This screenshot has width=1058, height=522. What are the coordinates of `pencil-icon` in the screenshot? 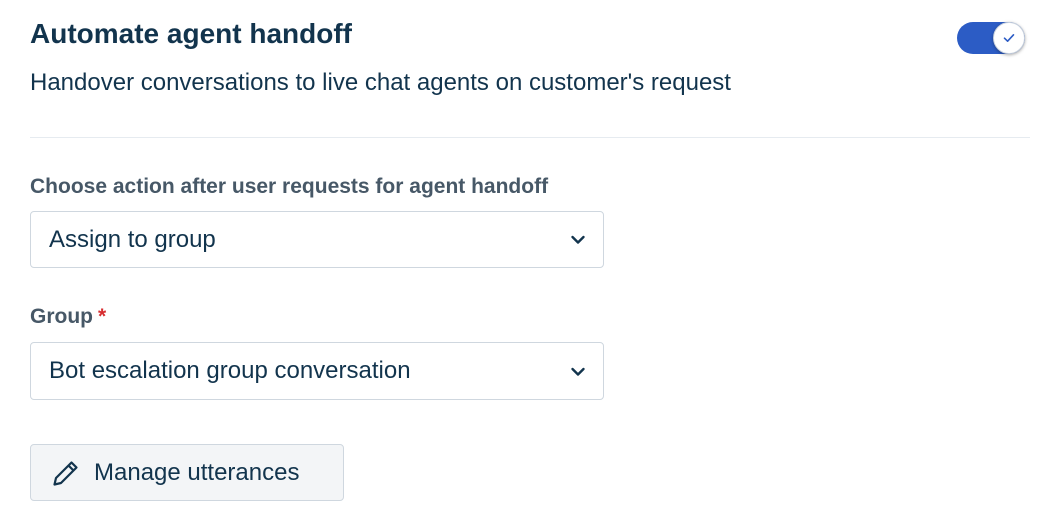 It's located at (65, 473).